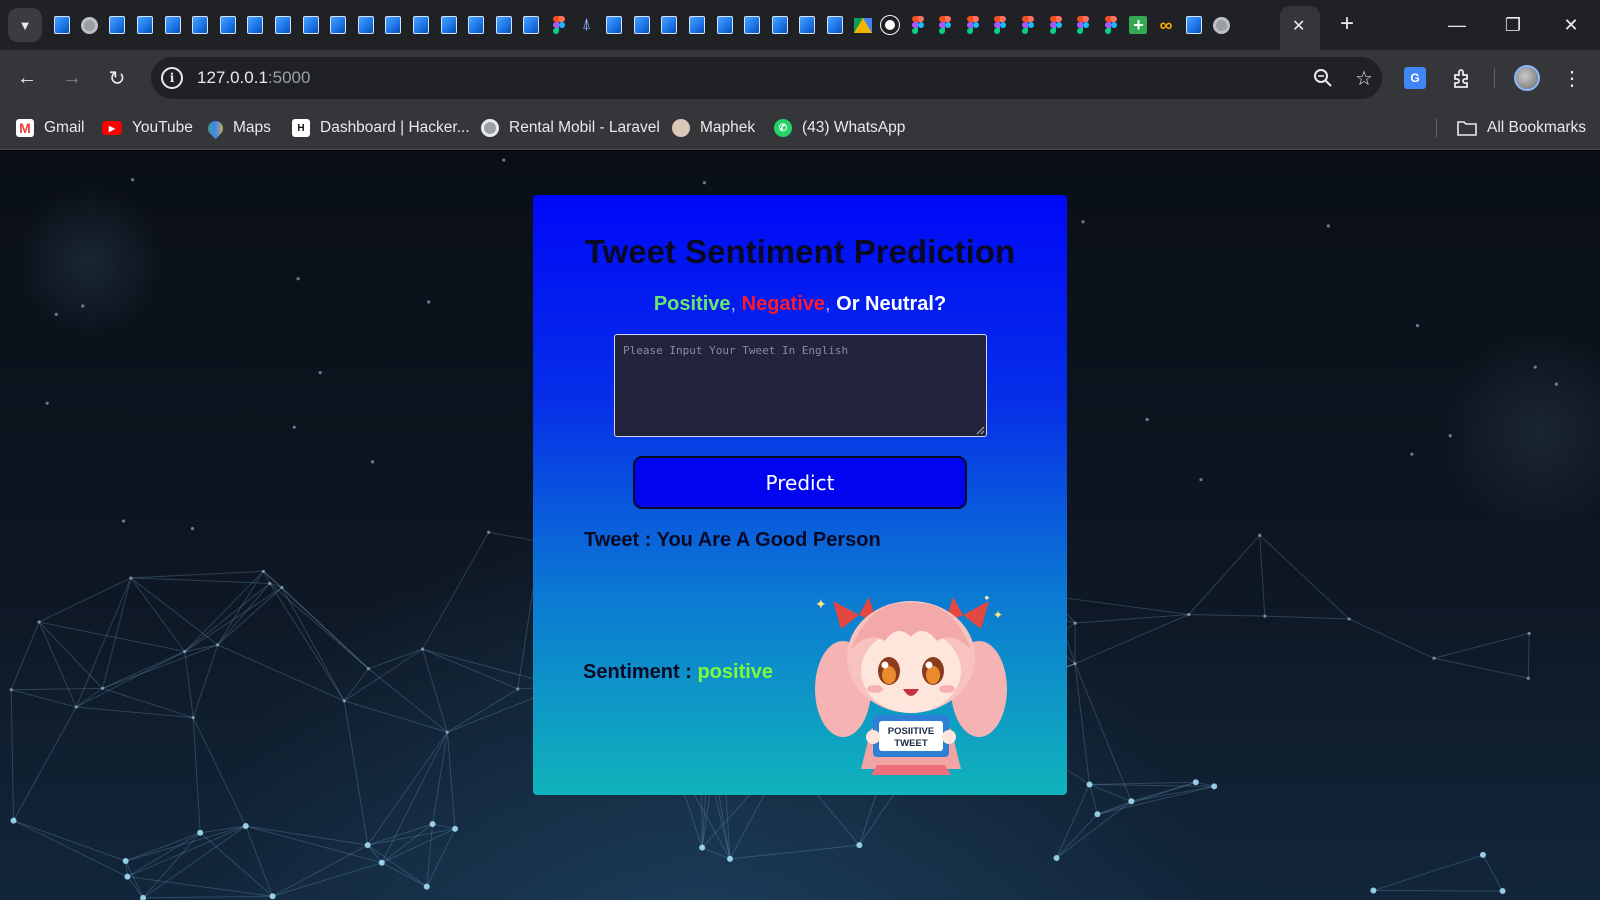 The width and height of the screenshot is (1600, 900). What do you see at coordinates (112, 128) in the screenshot?
I see `youtube-icon: ▶` at bounding box center [112, 128].